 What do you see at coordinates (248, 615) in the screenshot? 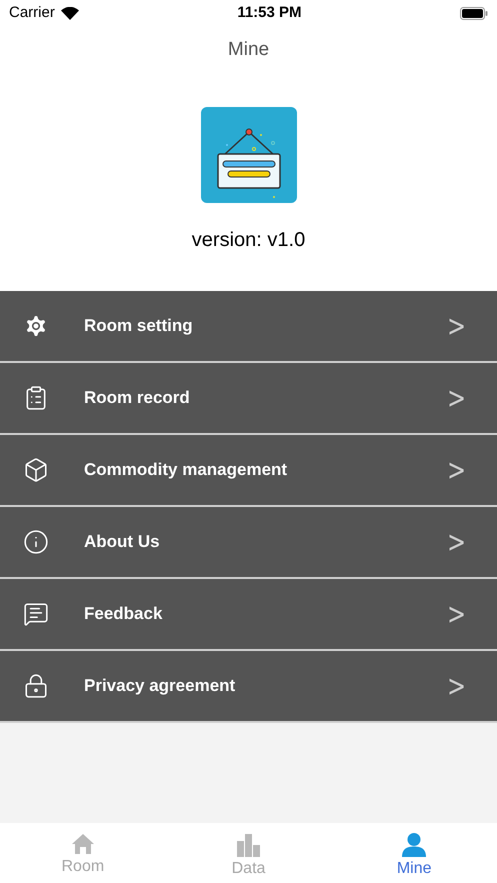
I see `menu-row: Feedback >` at bounding box center [248, 615].